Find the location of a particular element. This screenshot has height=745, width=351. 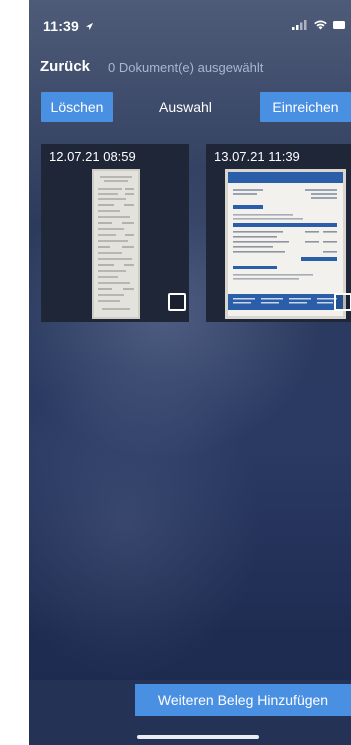

status-icons is located at coordinates (318, 24).